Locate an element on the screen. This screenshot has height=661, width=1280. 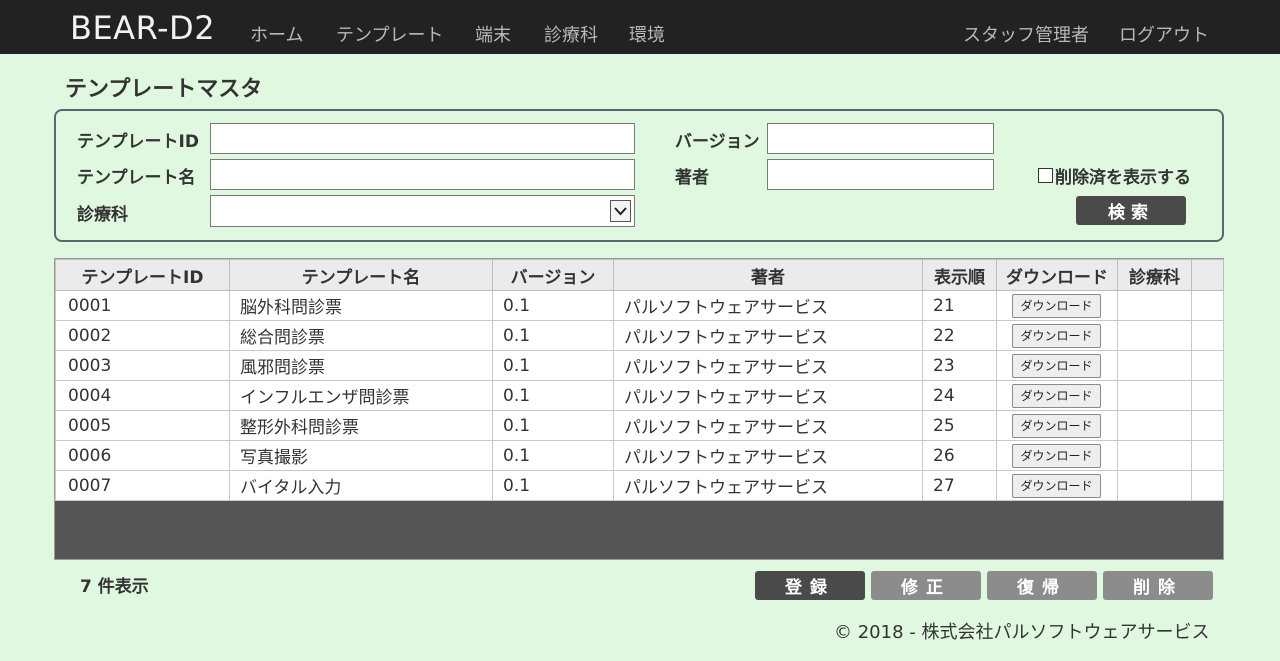
brand-logo: BEAR-D2 is located at coordinates (142, 28).